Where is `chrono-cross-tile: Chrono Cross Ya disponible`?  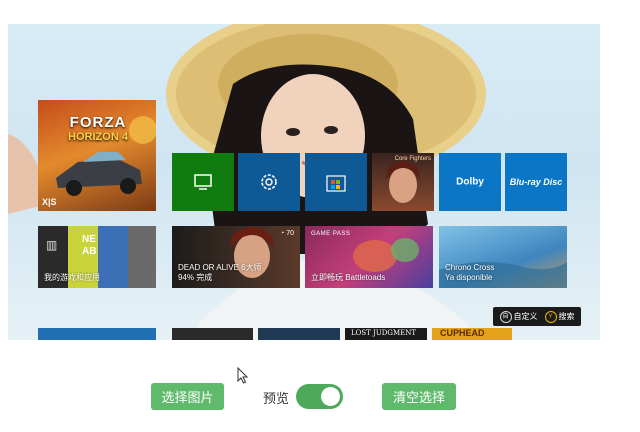
chrono-cross-tile: Chrono Cross Ya disponible is located at coordinates (503, 257).